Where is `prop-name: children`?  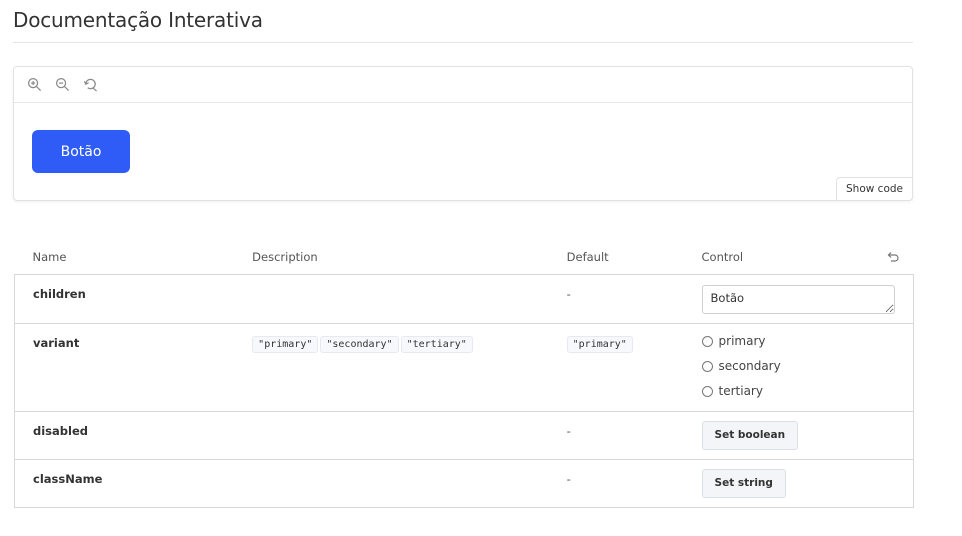 prop-name: children is located at coordinates (59, 293).